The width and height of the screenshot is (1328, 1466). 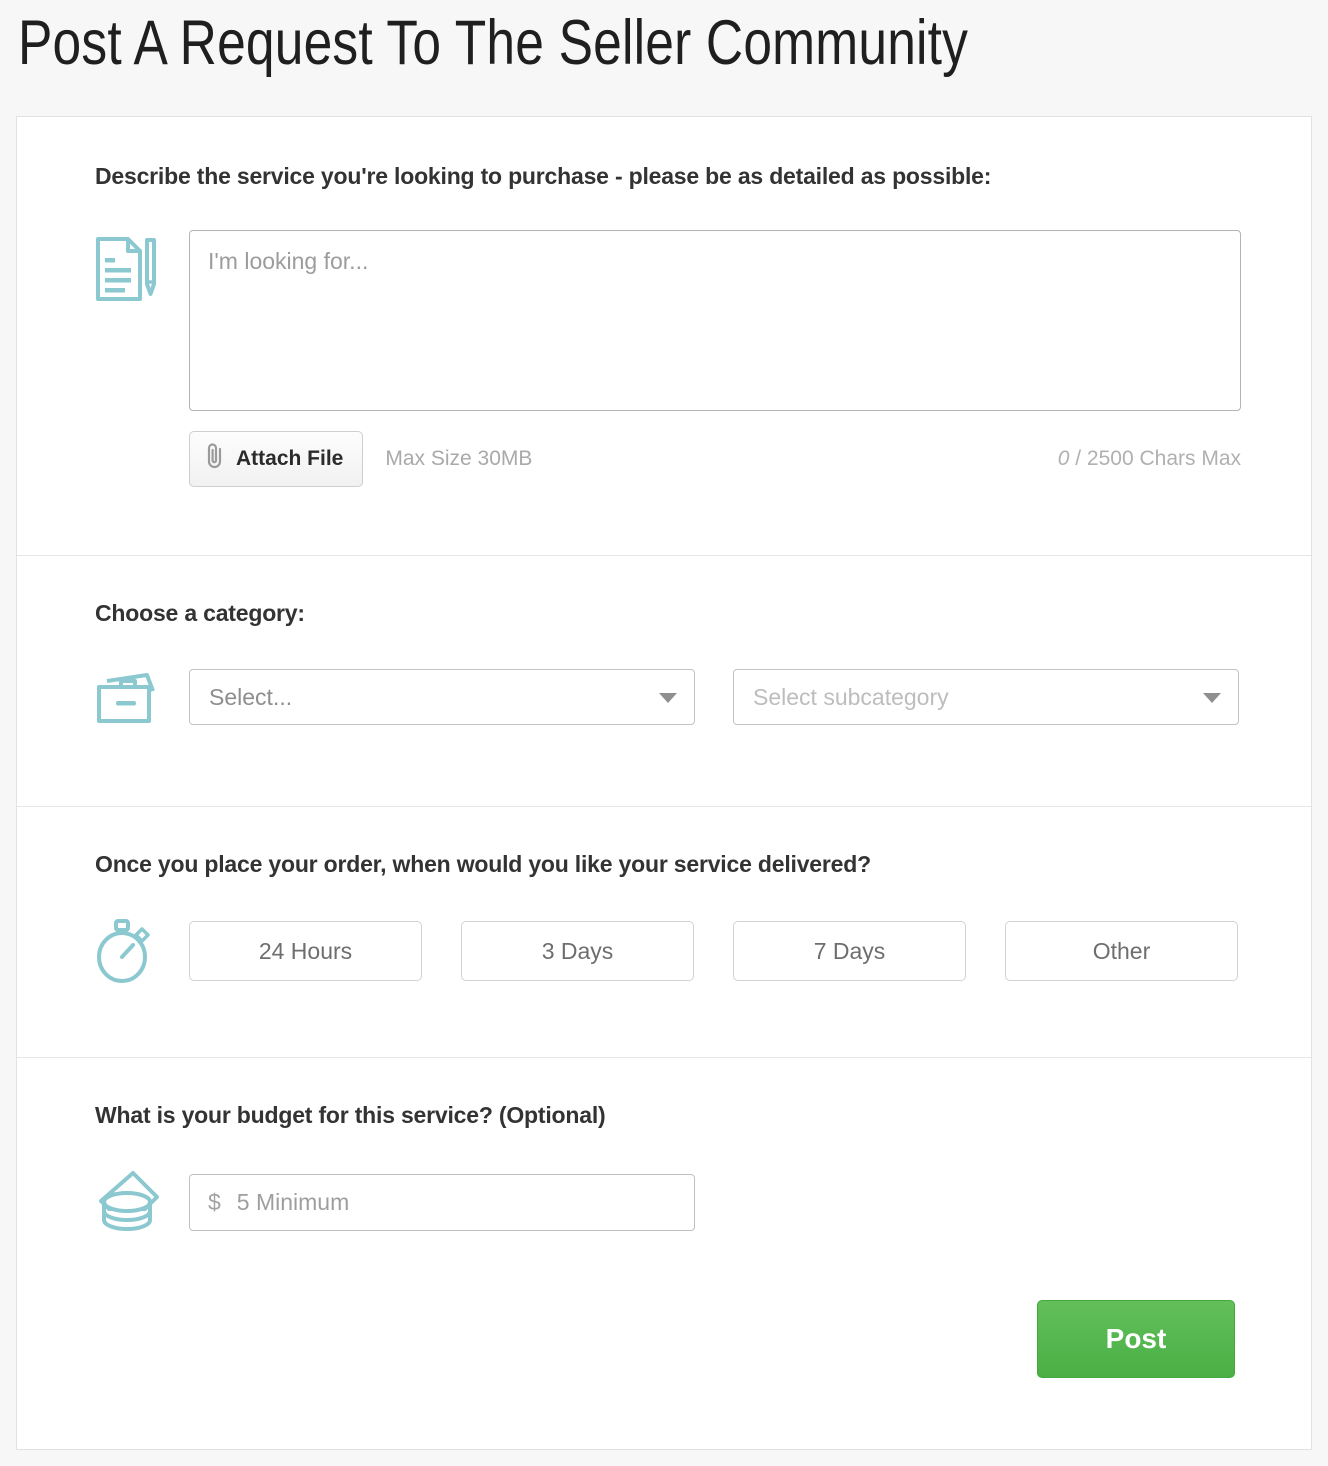 I want to click on attach-file-label: Attach File, so click(x=290, y=458).